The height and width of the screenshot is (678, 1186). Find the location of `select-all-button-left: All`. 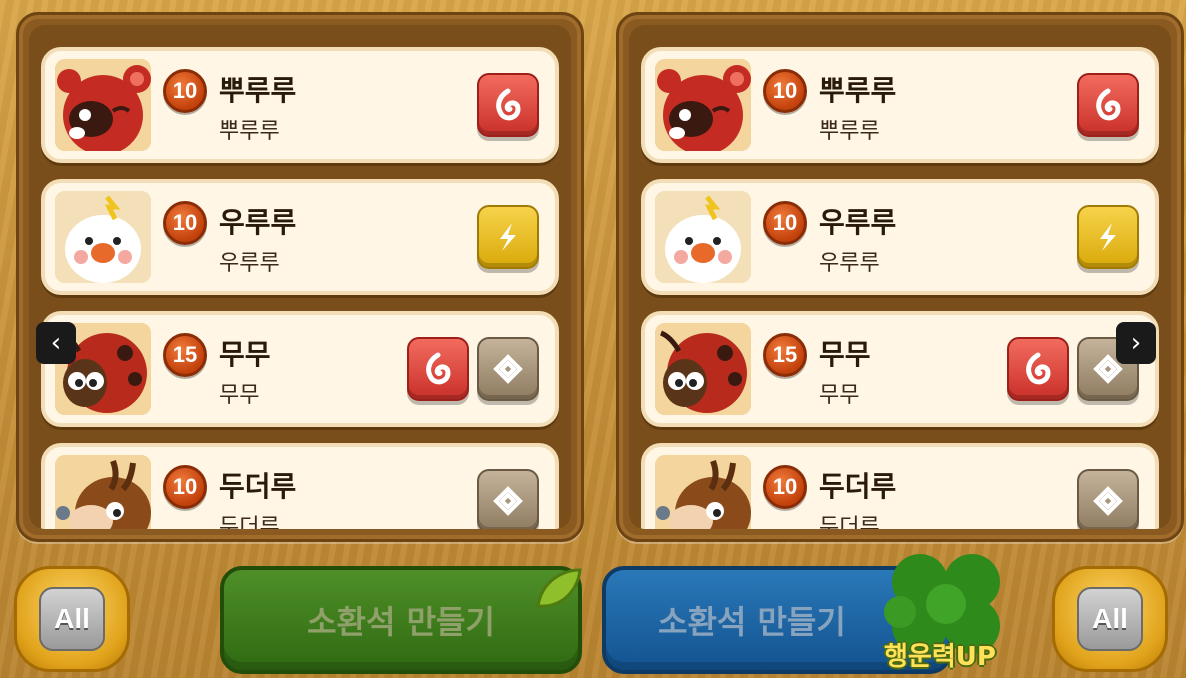

select-all-button-left: All is located at coordinates (72, 619).